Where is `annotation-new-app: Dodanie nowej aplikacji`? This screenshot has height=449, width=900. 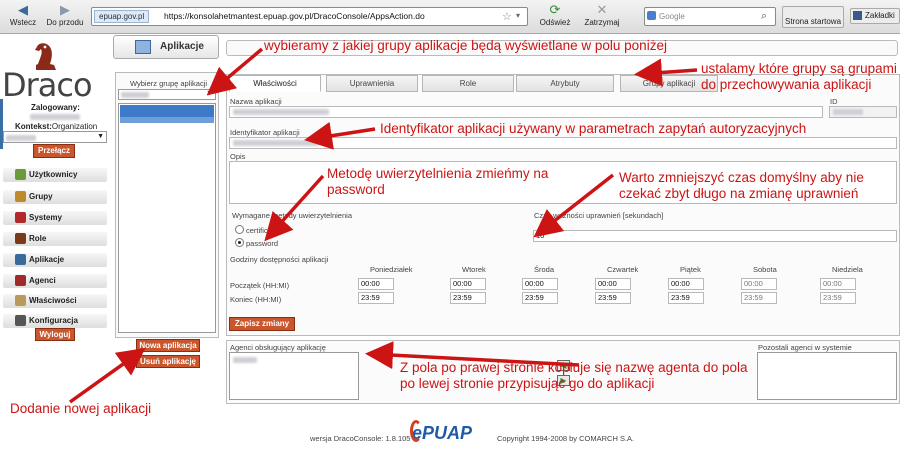 annotation-new-app: Dodanie nowej aplikacji is located at coordinates (81, 408).